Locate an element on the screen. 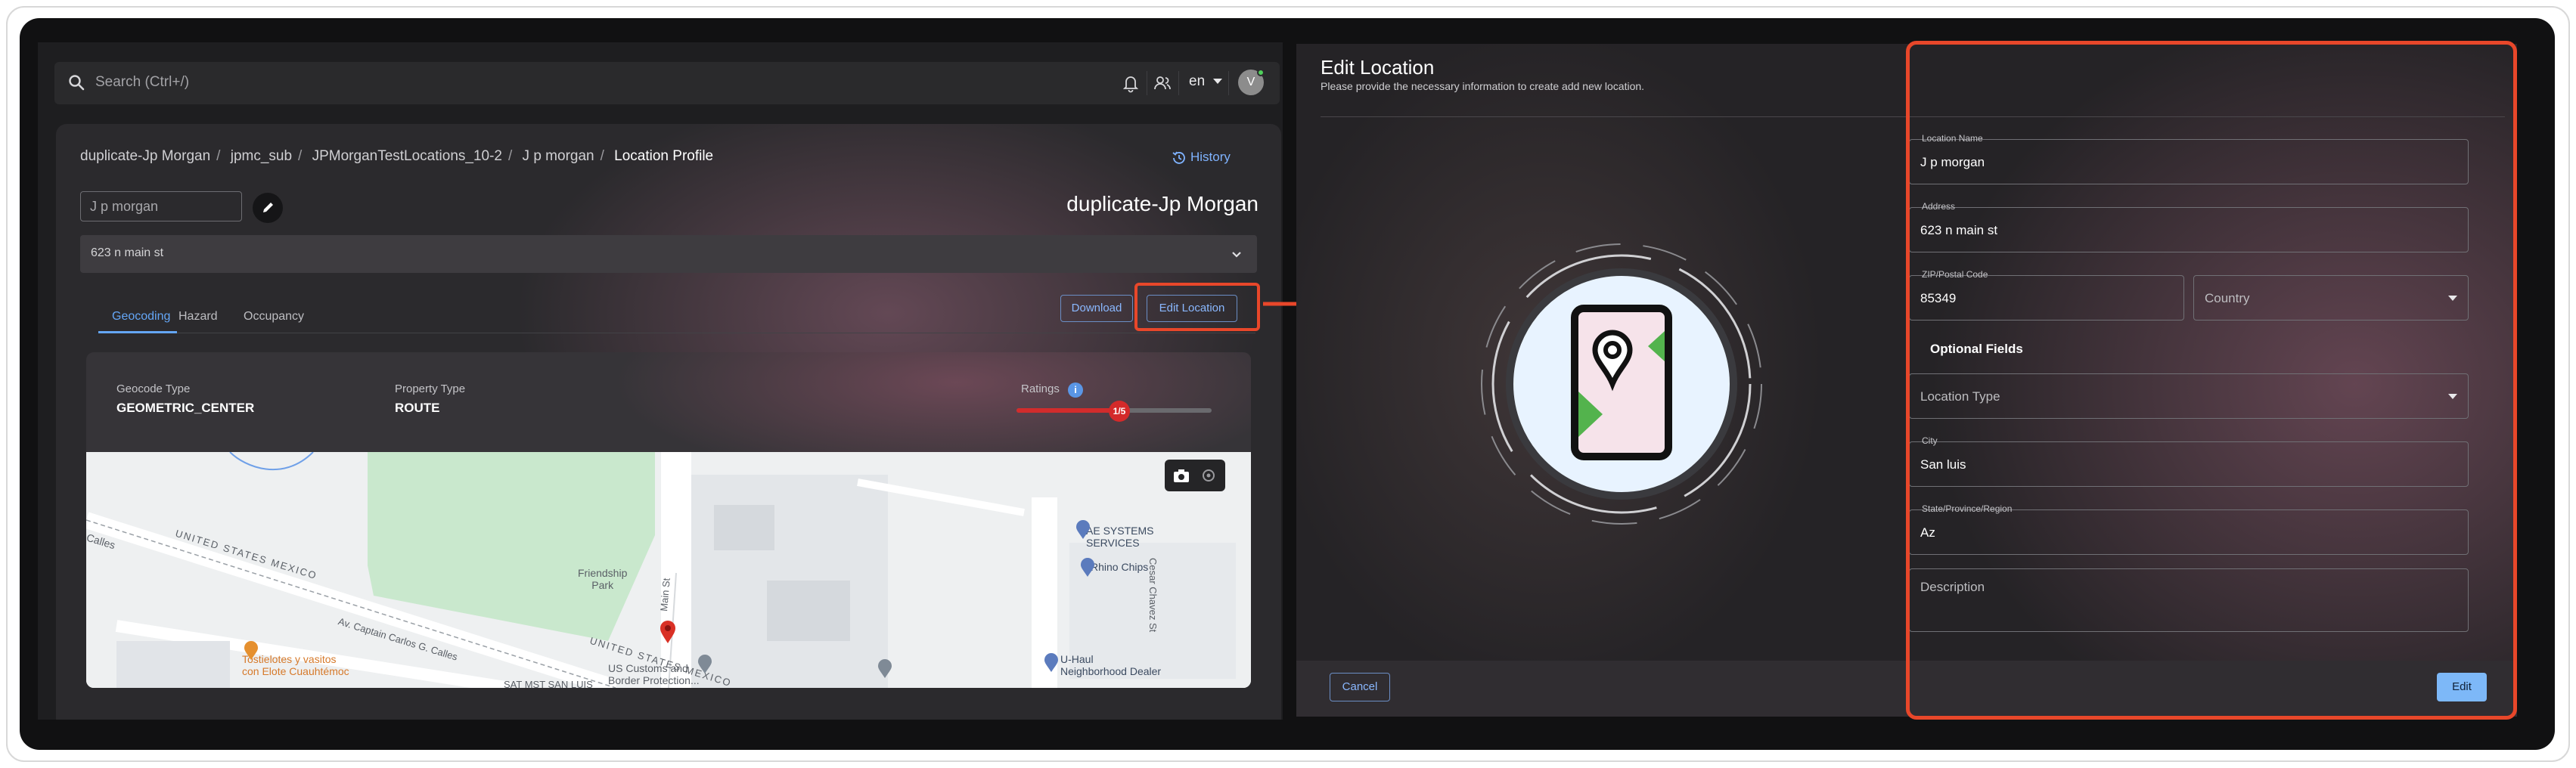 This screenshot has height=768, width=2576. cancel-button: Cancel is located at coordinates (1360, 687).